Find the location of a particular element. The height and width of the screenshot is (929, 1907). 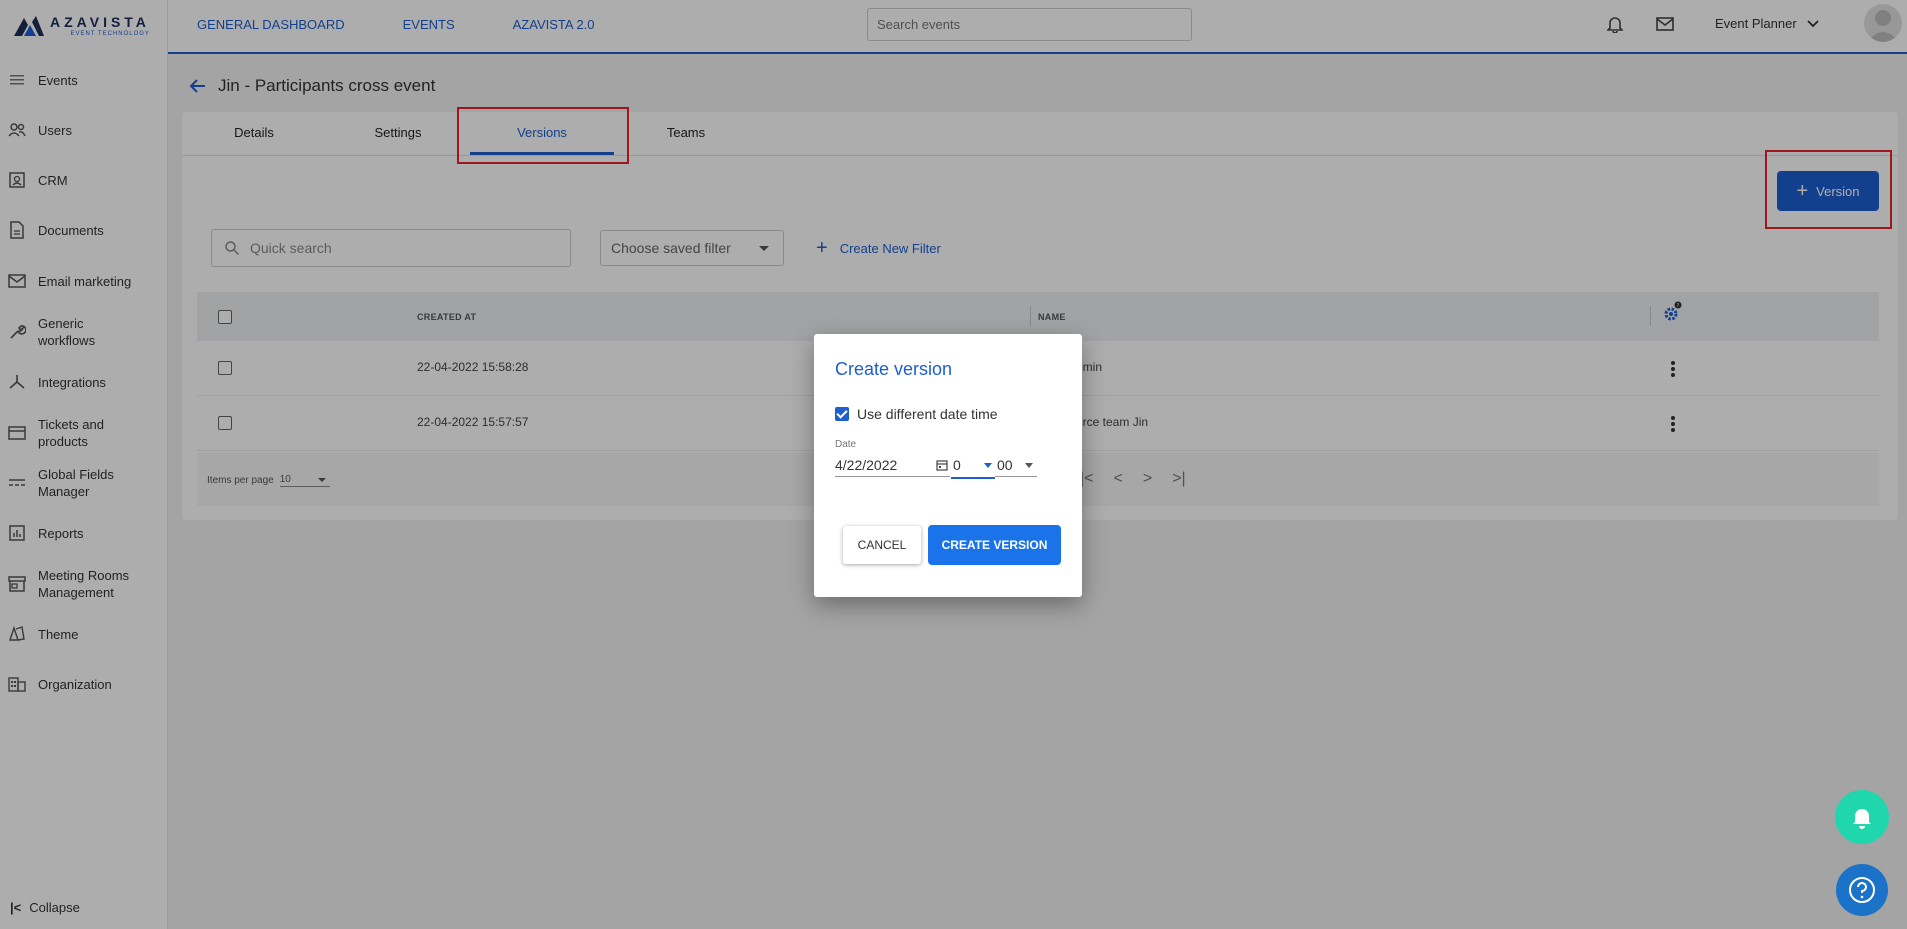

use-different-date-checkbox: Use different date time is located at coordinates (916, 414).